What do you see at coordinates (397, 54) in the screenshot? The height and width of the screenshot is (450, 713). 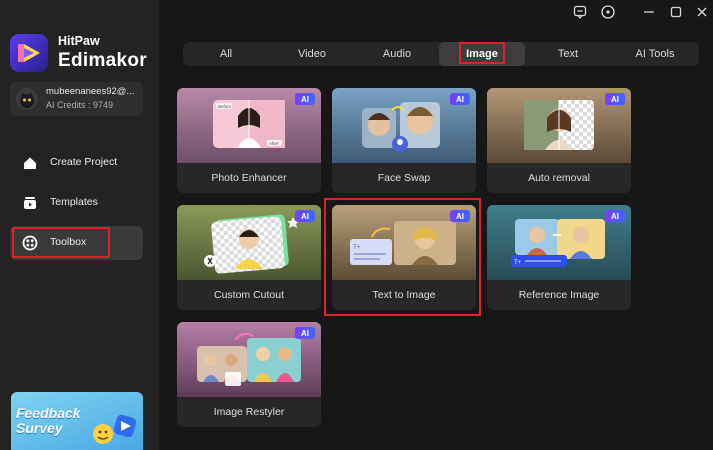 I see `tab-audio: Audio` at bounding box center [397, 54].